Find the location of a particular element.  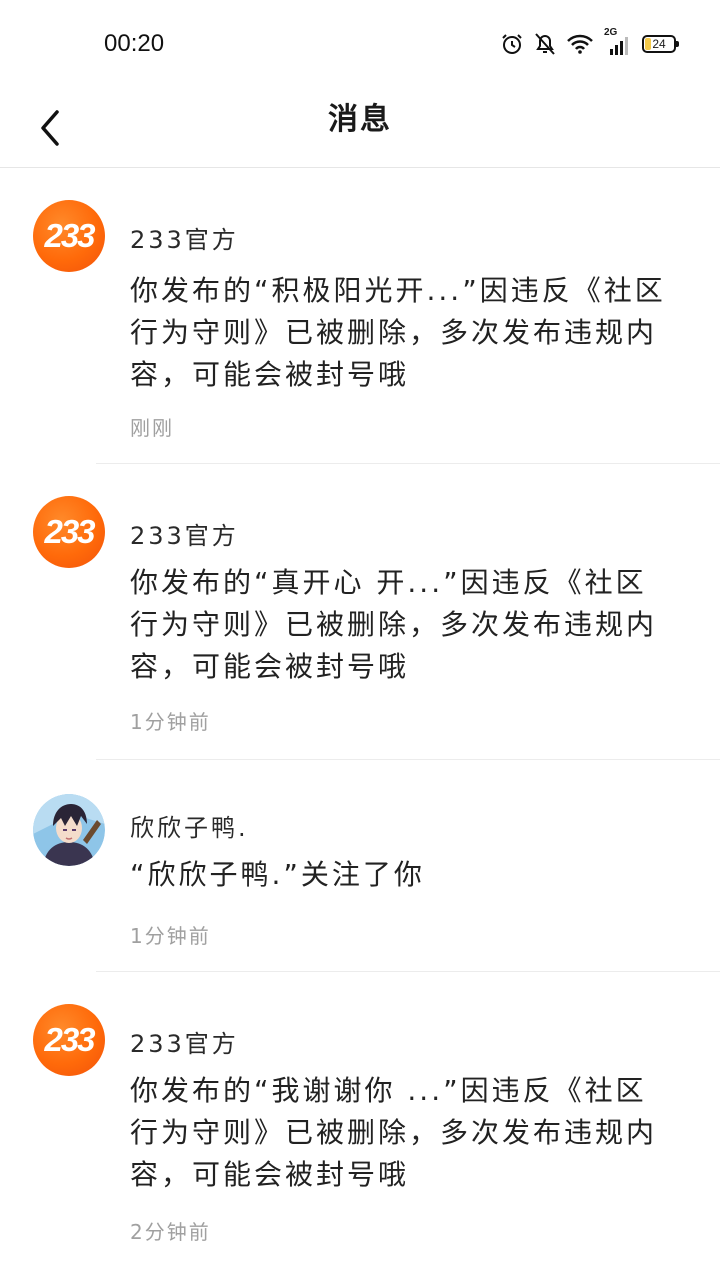

page-title: 消息 is located at coordinates (360, 119).